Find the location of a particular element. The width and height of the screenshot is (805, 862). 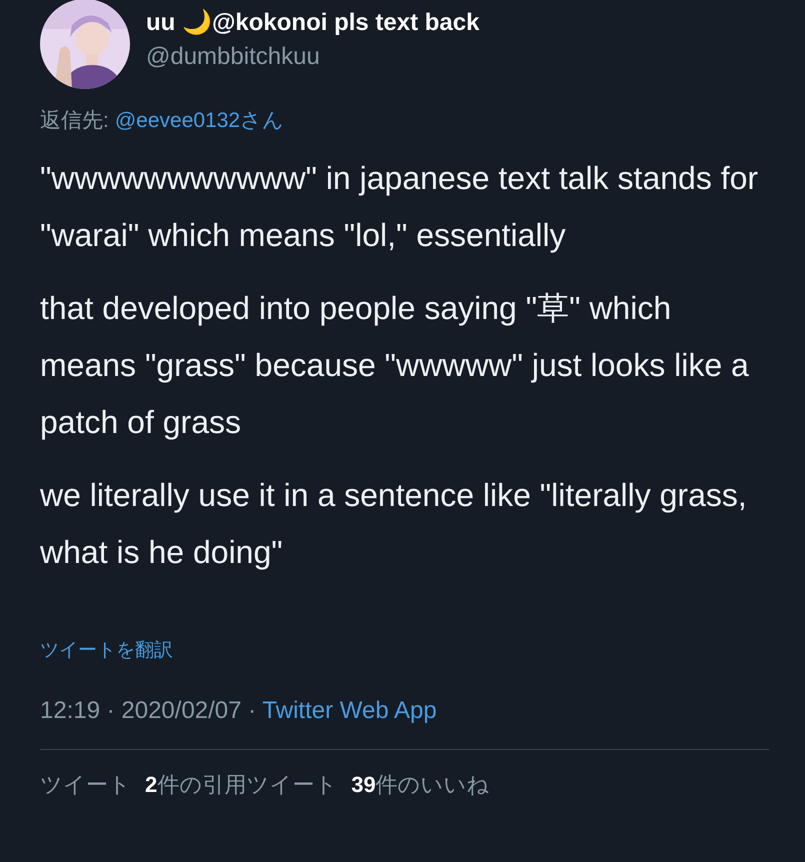

reply-user-link: @eevee0132さん is located at coordinates (199, 120).